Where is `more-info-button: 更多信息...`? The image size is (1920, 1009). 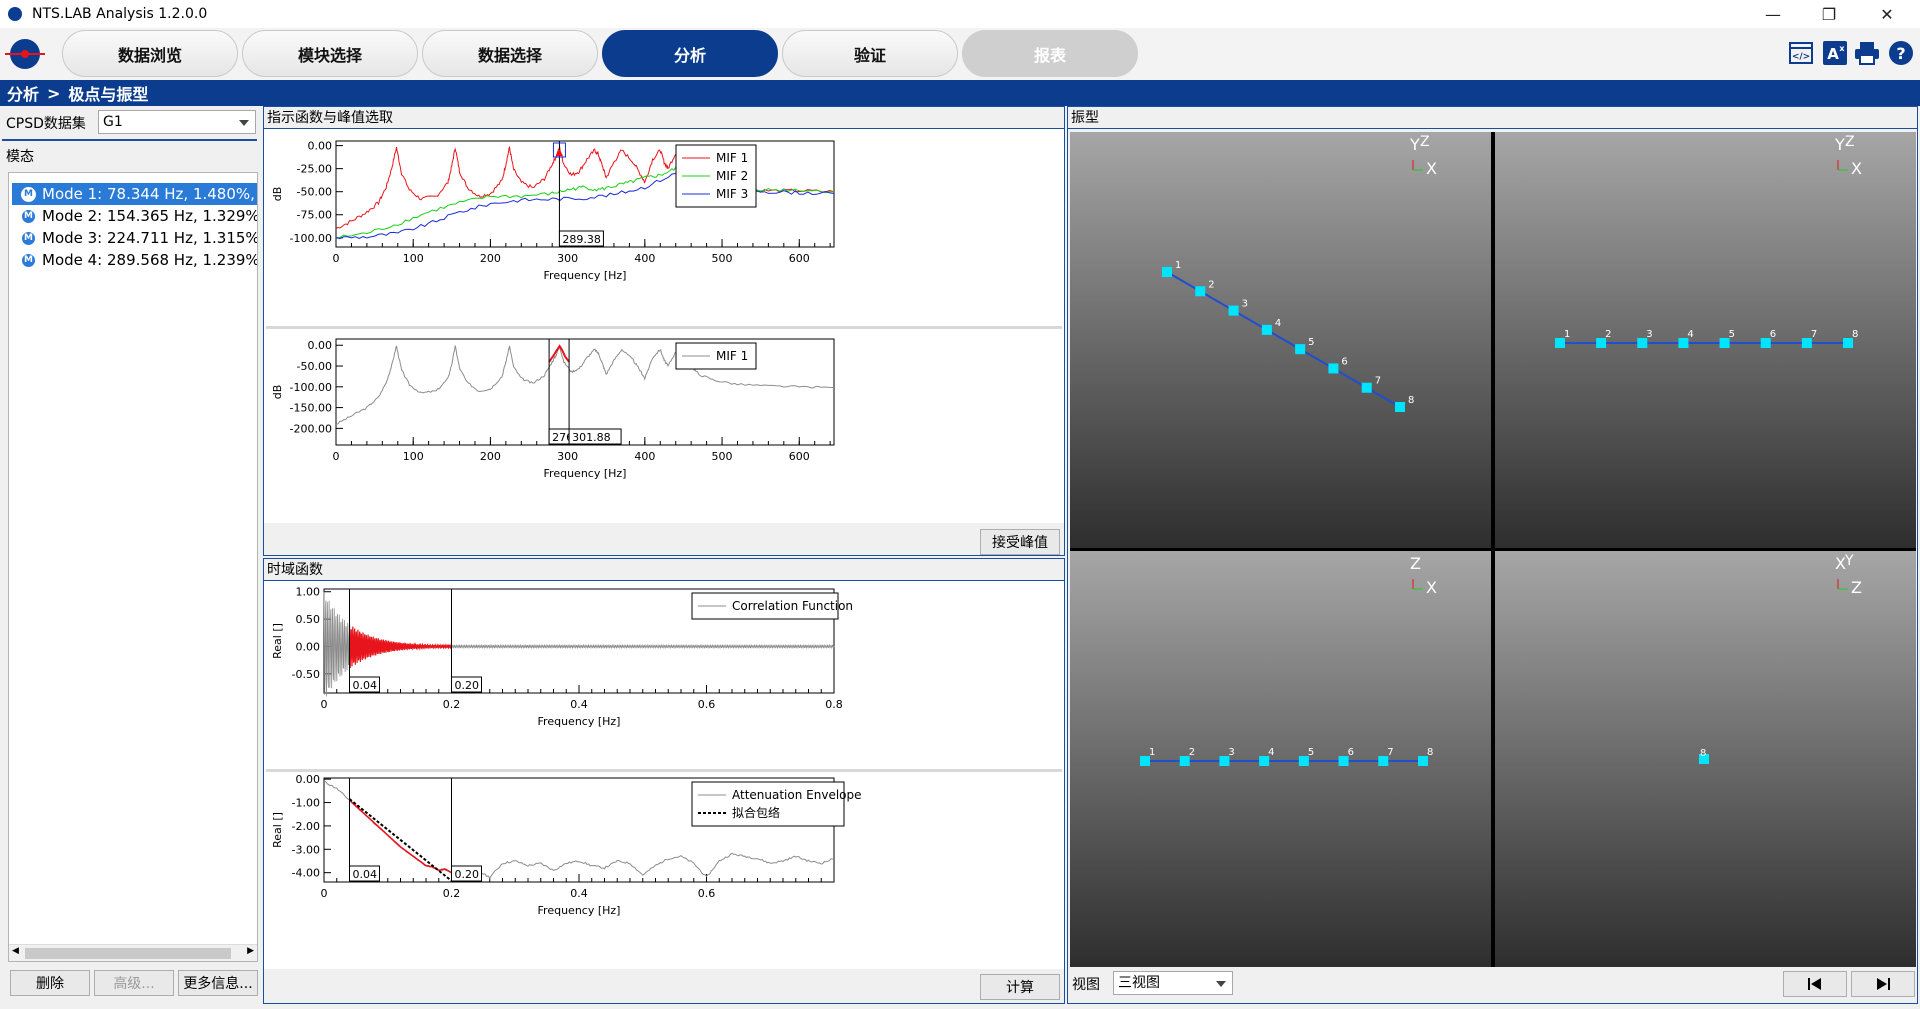
more-info-button: 更多信息... is located at coordinates (218, 983).